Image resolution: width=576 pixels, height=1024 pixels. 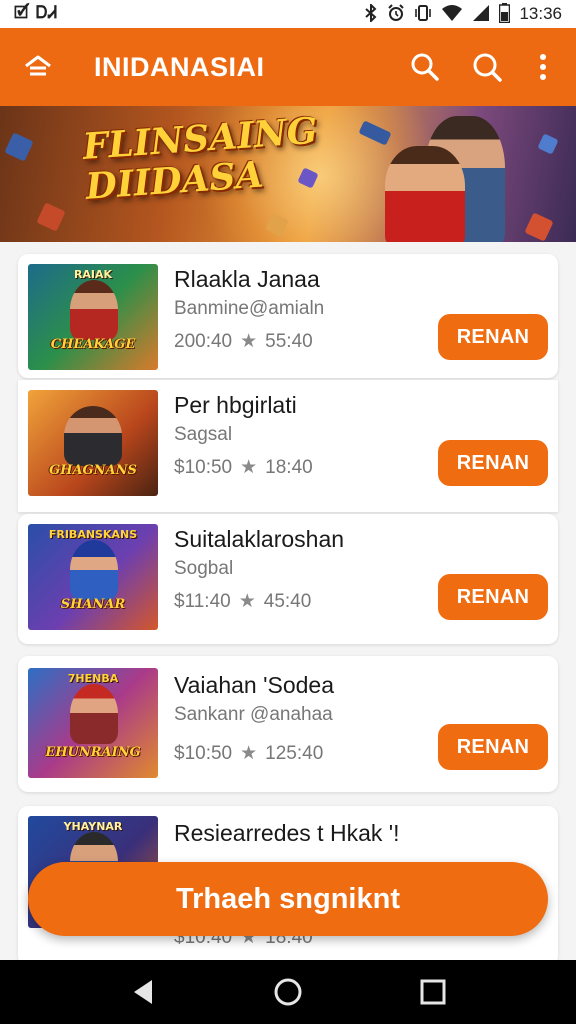 What do you see at coordinates (93, 678) in the screenshot?
I see `thumb-top-label: 7HENBA` at bounding box center [93, 678].